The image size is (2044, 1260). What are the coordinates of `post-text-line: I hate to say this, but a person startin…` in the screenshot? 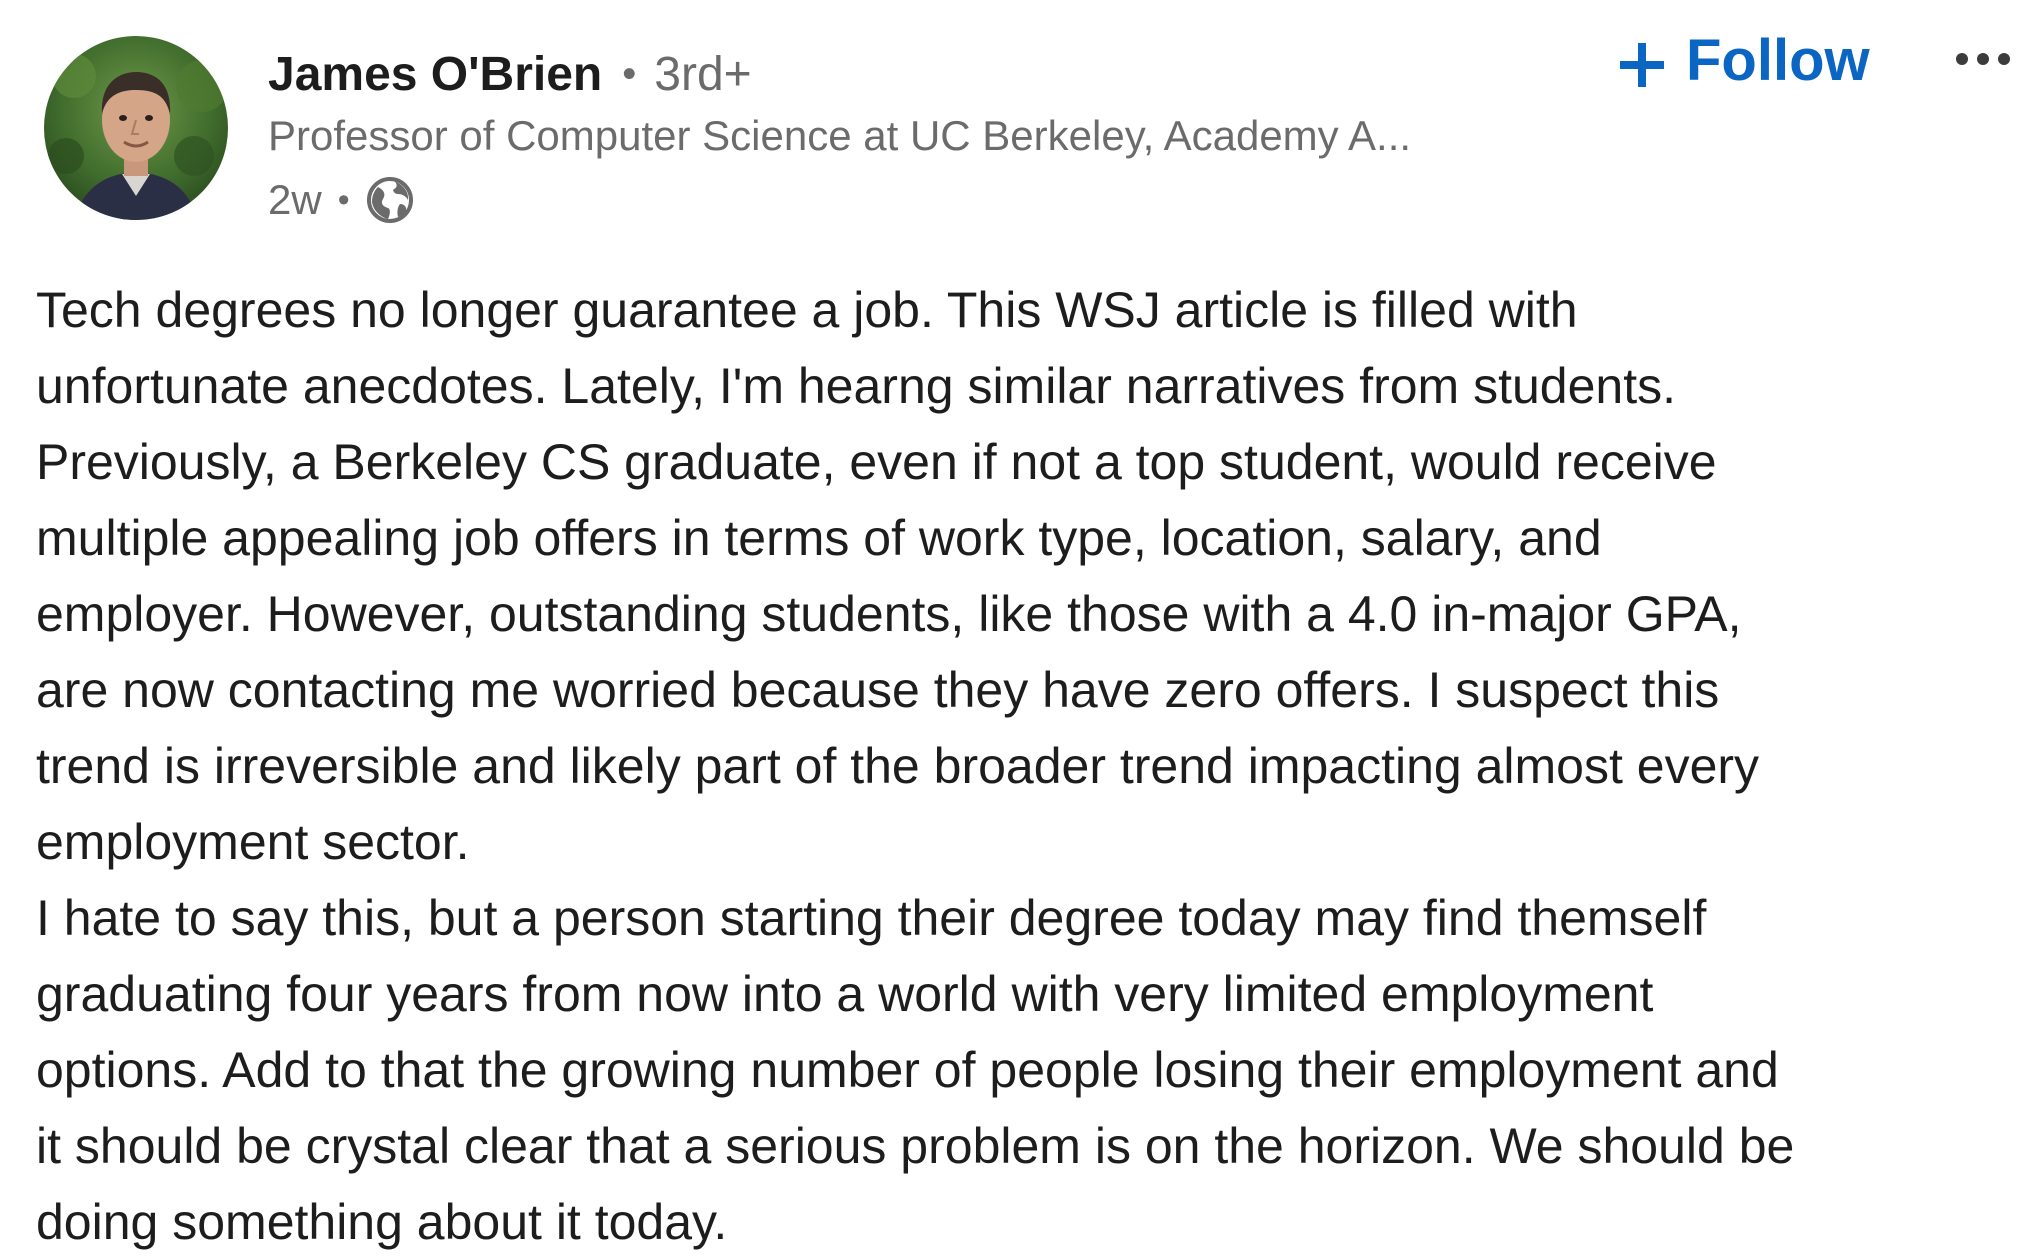 It's located at (871, 918).